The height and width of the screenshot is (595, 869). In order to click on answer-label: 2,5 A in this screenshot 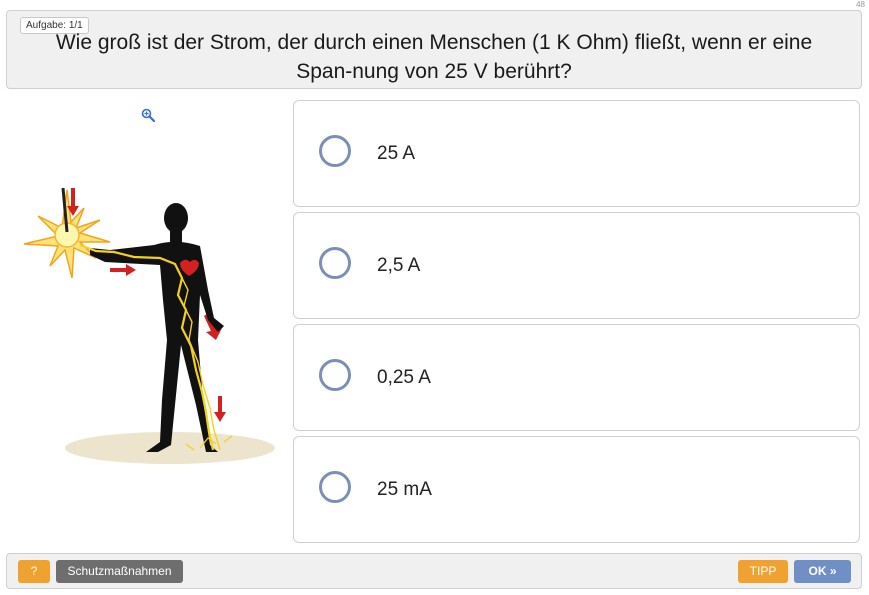, I will do `click(399, 265)`.